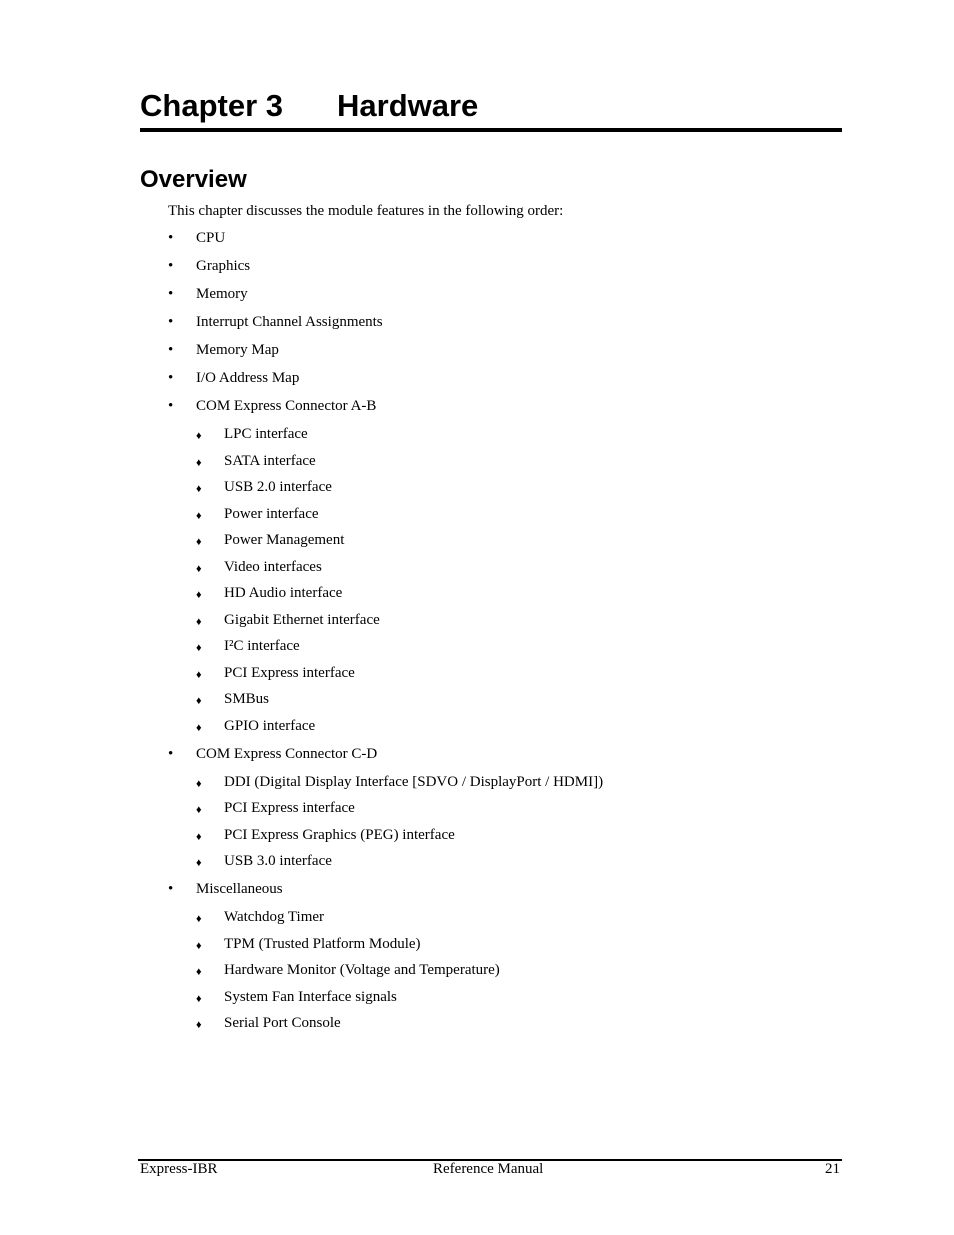  Describe the element at coordinates (278, 487) in the screenshot. I see `list-item-text: USB 2.0 interface` at that location.